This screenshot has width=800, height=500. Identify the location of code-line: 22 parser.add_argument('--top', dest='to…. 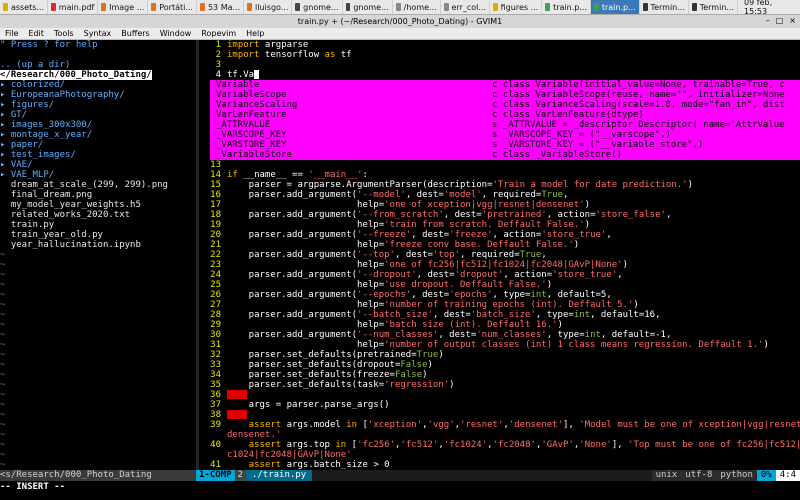
(499, 255).